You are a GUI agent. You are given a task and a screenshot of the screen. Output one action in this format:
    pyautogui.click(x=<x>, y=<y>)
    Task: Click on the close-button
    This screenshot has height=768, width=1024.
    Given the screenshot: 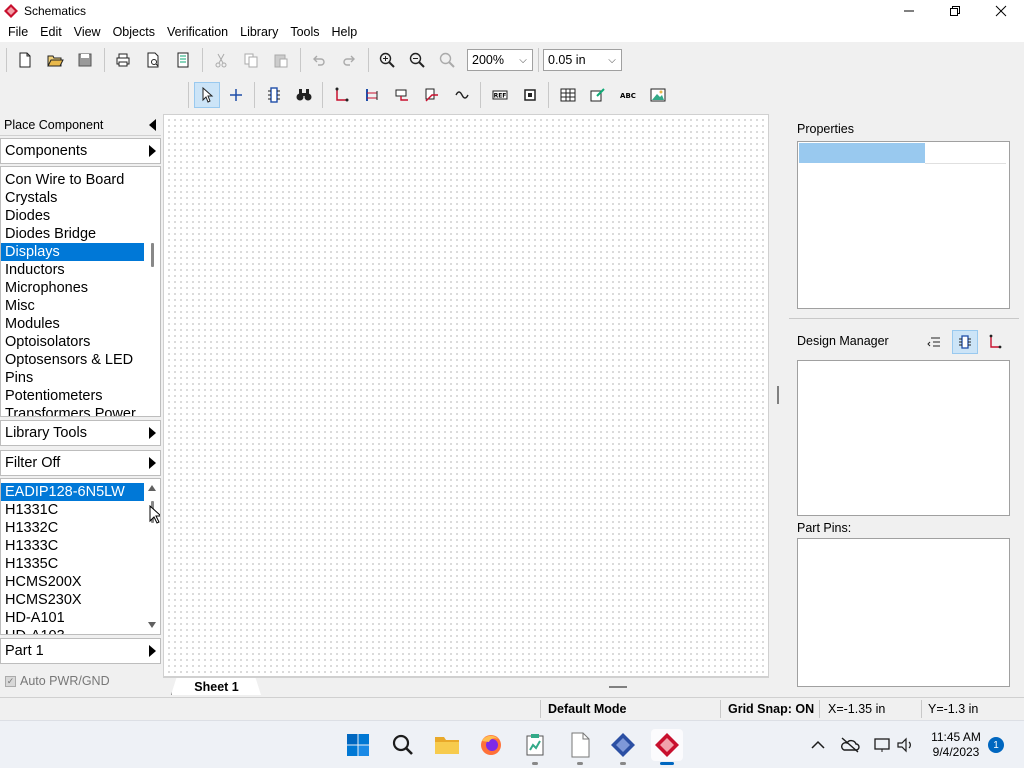 What is the action you would take?
    pyautogui.click(x=1001, y=11)
    